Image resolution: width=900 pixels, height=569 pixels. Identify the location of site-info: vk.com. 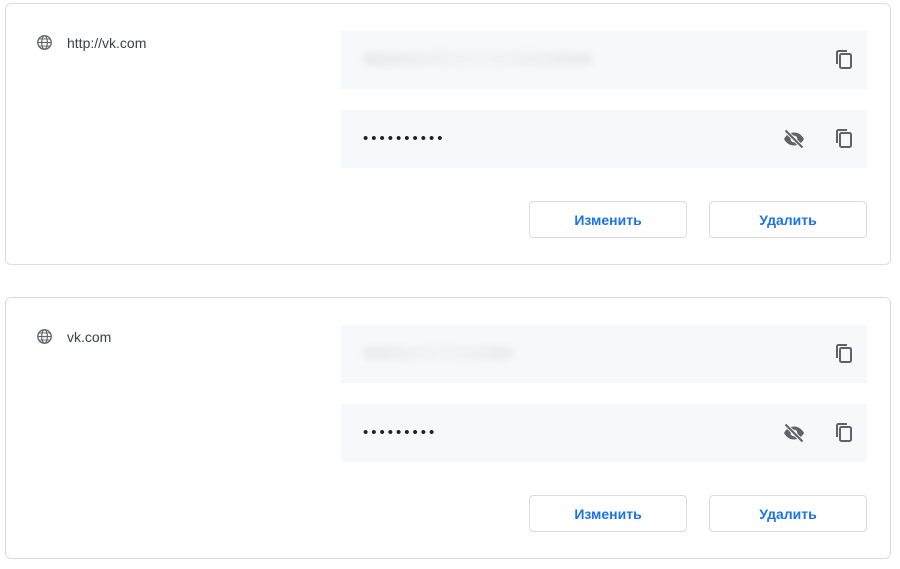
(73, 336).